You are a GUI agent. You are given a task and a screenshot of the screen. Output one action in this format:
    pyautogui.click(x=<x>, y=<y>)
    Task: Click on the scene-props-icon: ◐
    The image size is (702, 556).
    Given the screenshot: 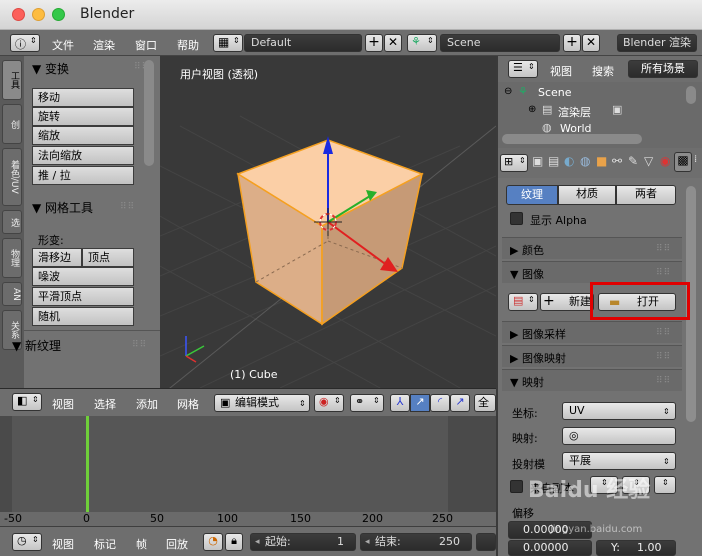 What is the action you would take?
    pyautogui.click(x=569, y=161)
    